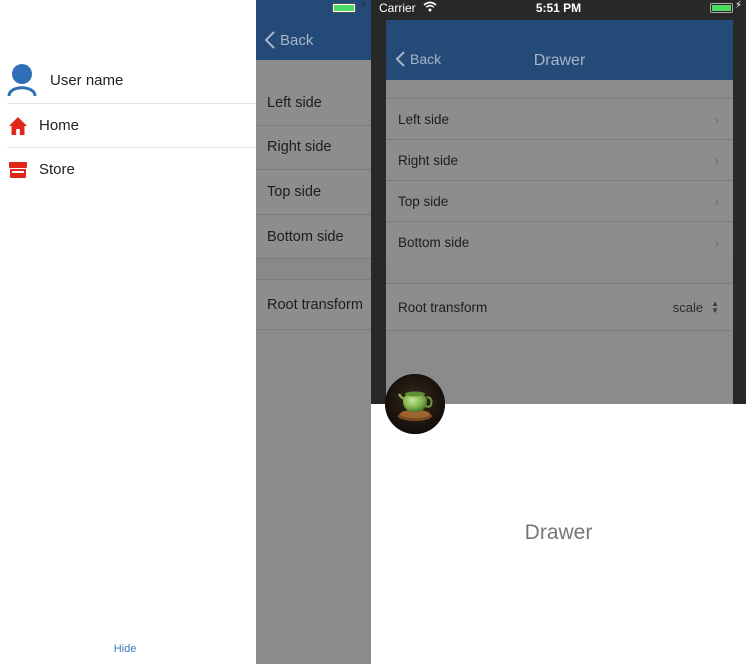 This screenshot has width=746, height=670. What do you see at coordinates (131, 169) in the screenshot?
I see `menu-item-store: Store` at bounding box center [131, 169].